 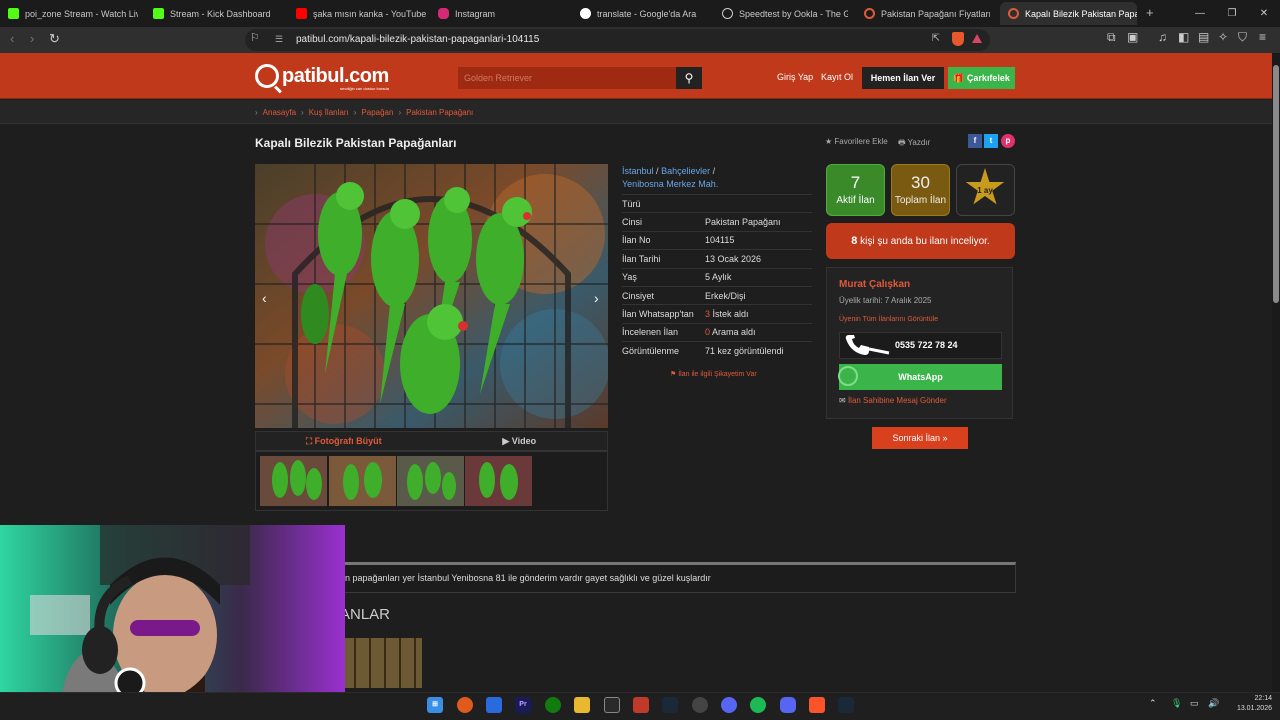 I want to click on whatsapp-button: WhatsApp, so click(x=920, y=377).